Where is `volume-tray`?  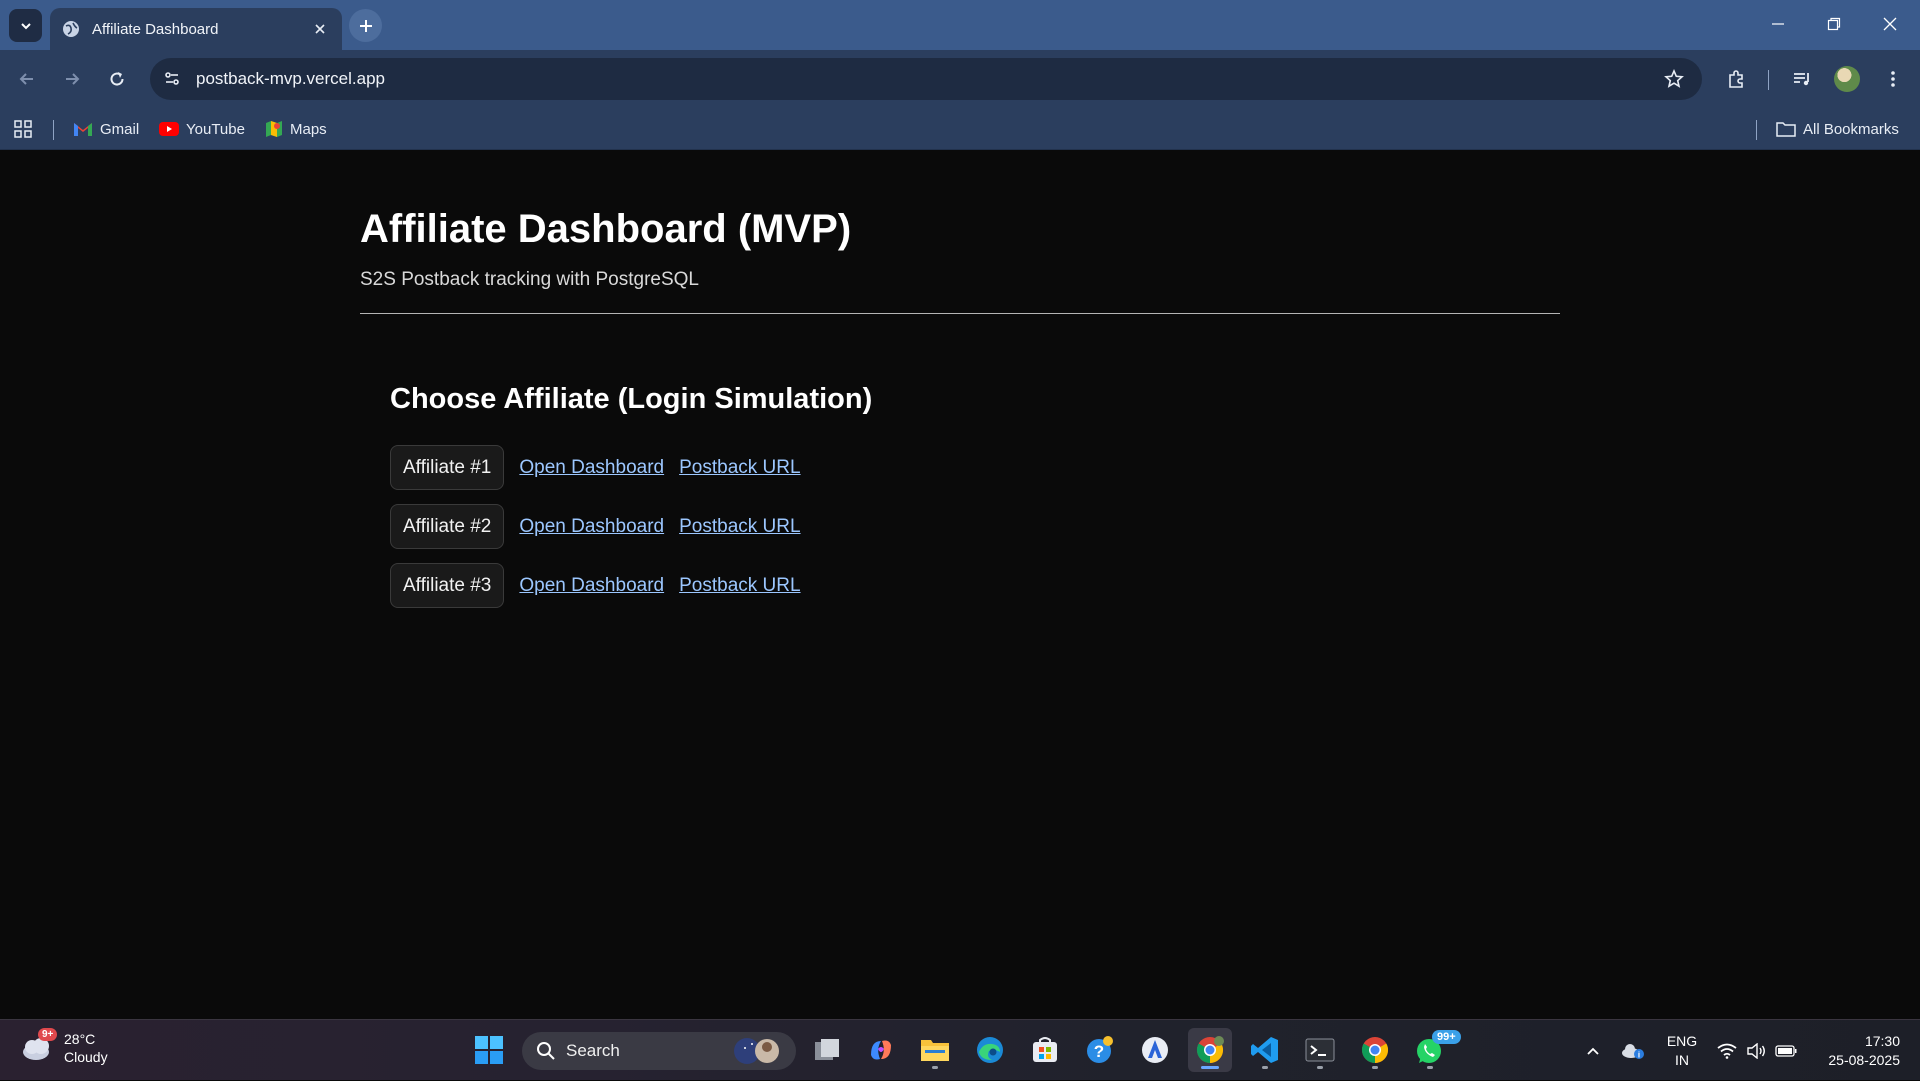 volume-tray is located at coordinates (1756, 1050).